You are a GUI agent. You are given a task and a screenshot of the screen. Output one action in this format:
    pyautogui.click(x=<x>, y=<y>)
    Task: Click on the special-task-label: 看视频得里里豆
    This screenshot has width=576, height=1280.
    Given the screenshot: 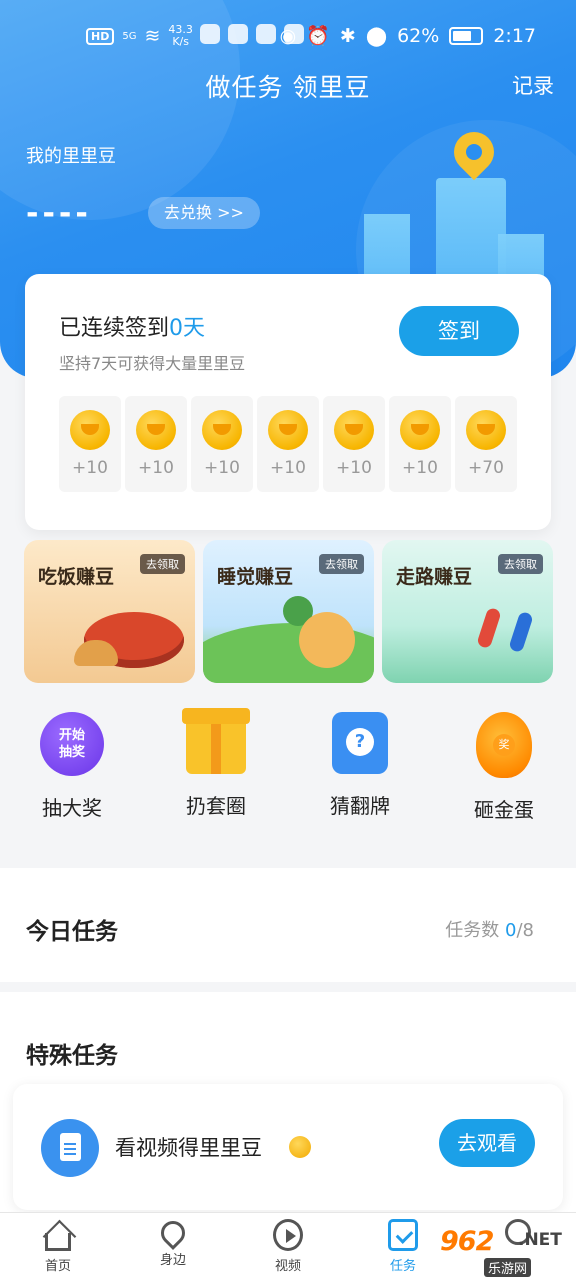 What is the action you would take?
    pyautogui.click(x=188, y=1148)
    